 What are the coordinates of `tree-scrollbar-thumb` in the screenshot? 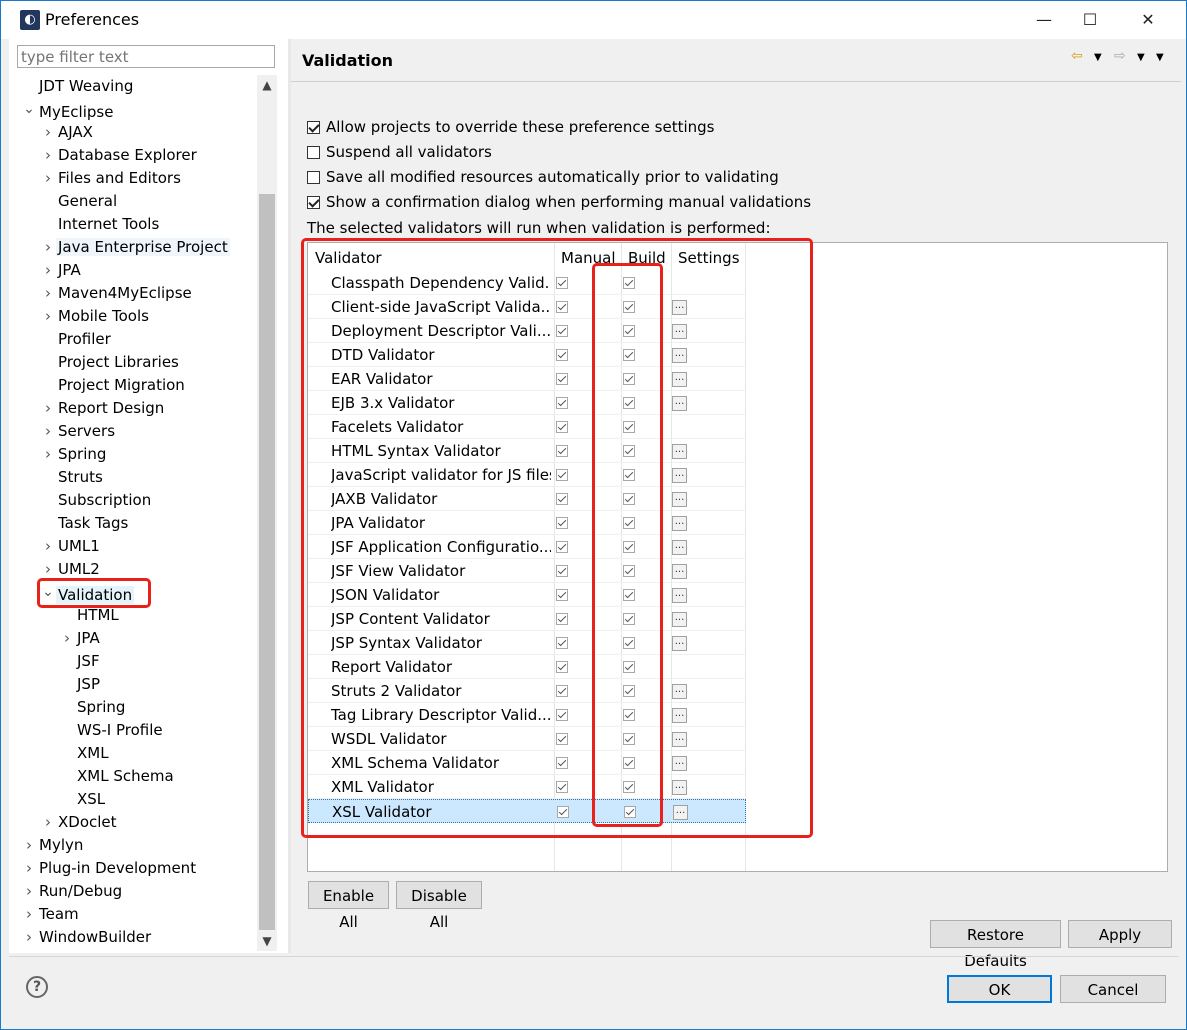 It's located at (267, 562).